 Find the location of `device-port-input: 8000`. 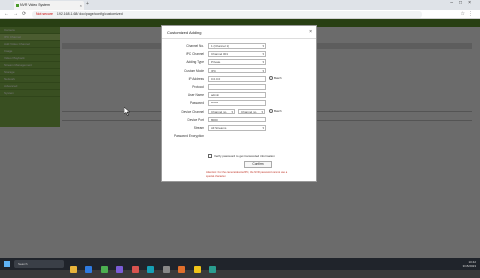

device-port-input: 8000 is located at coordinates (237, 119).